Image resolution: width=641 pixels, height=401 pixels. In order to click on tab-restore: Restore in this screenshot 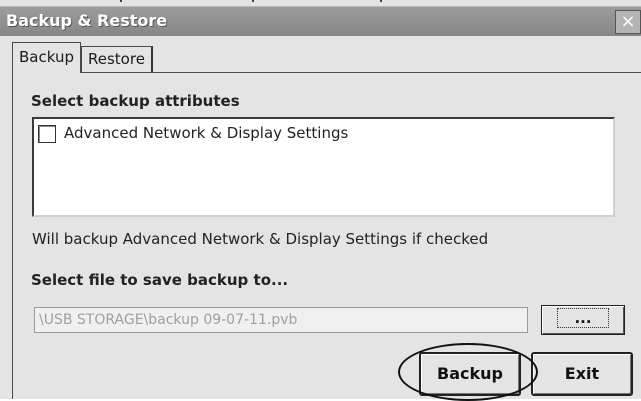, I will do `click(117, 59)`.